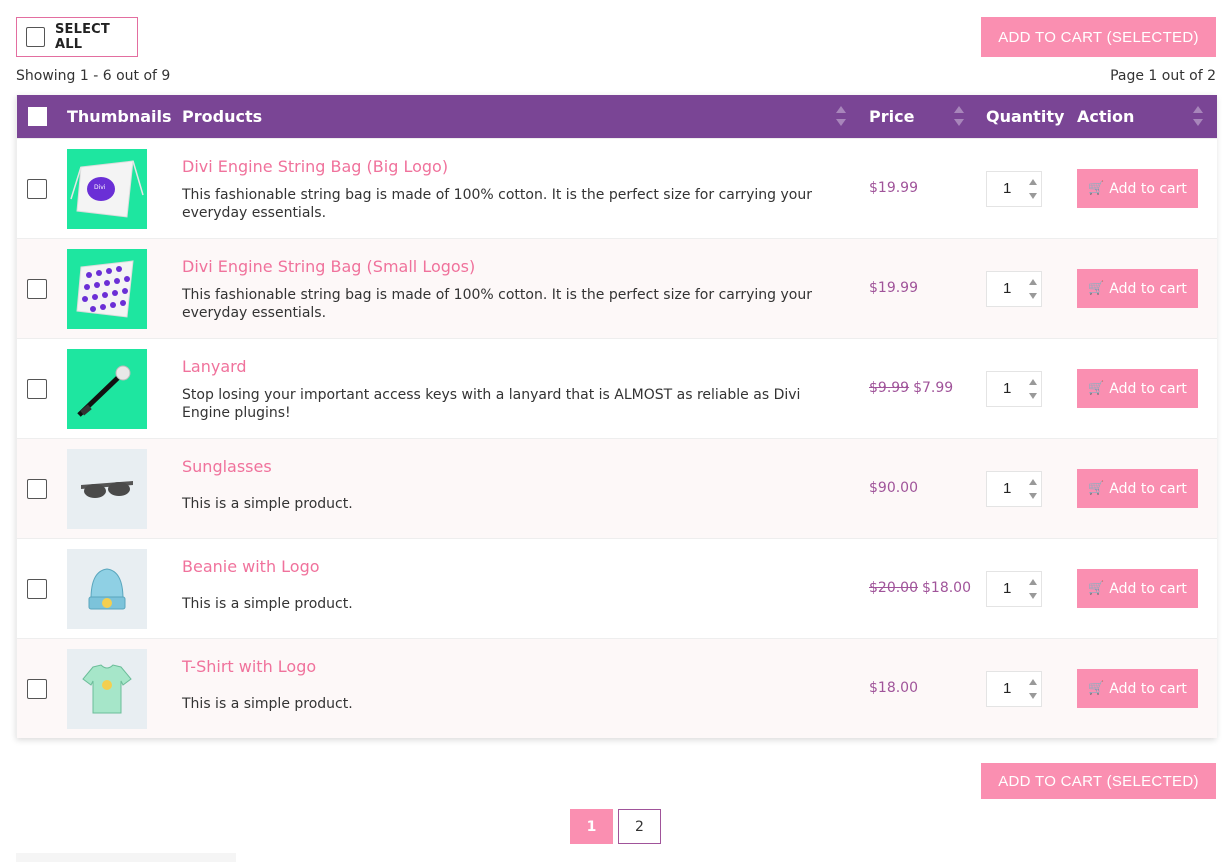 The height and width of the screenshot is (862, 1232). What do you see at coordinates (1098, 781) in the screenshot?
I see `add-selected-to-cart-button-bottom: ADD TO CART (SELECTED)` at bounding box center [1098, 781].